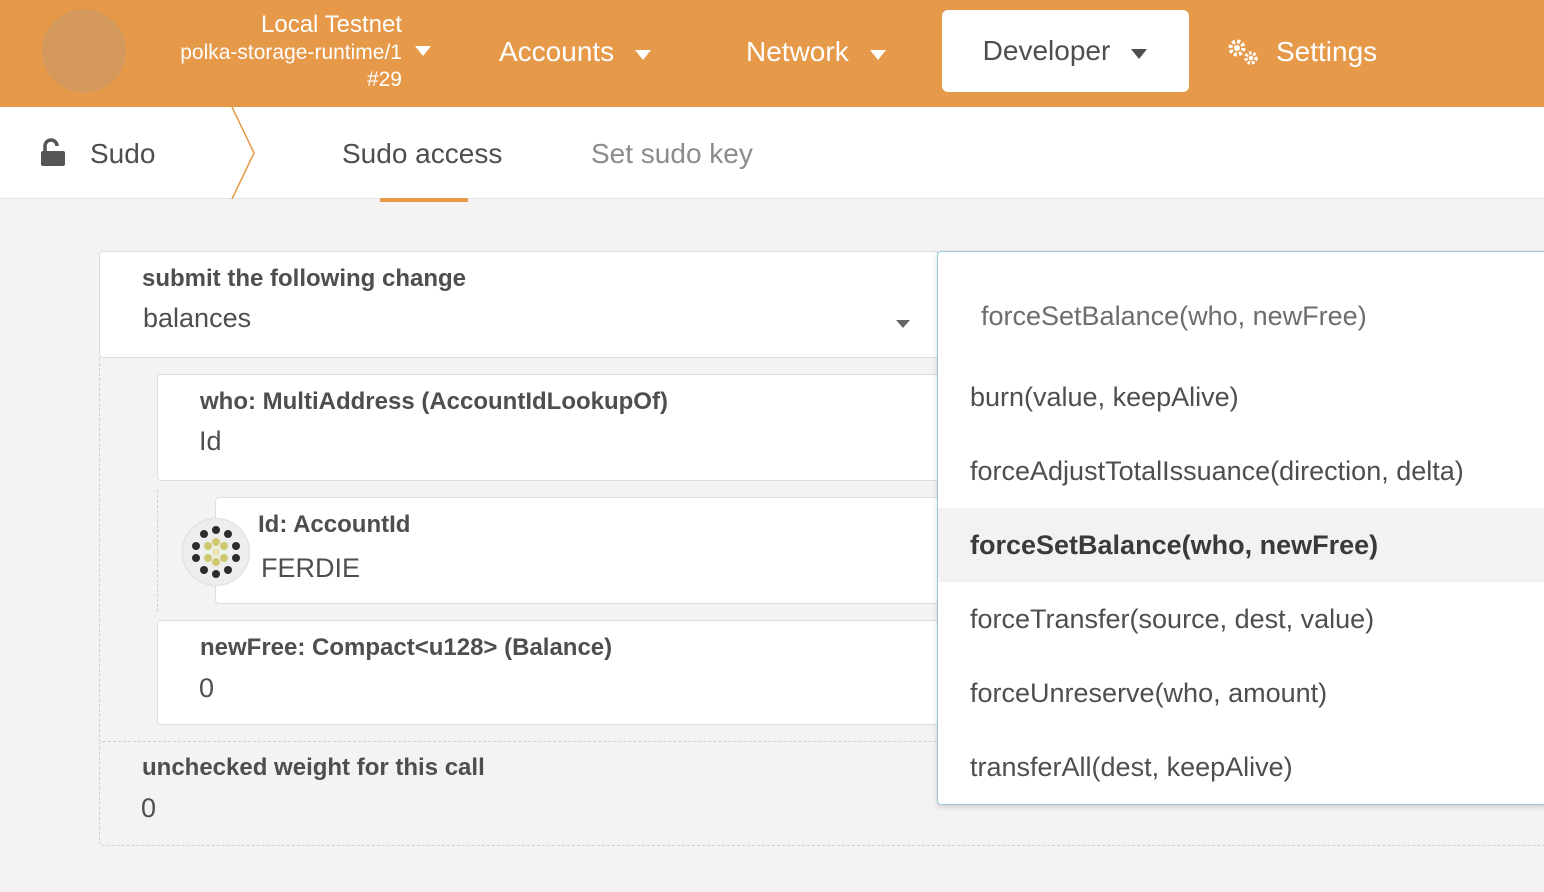 This screenshot has height=892, width=1544. Describe the element at coordinates (331, 24) in the screenshot. I see `chain-name: Local Testnet` at that location.